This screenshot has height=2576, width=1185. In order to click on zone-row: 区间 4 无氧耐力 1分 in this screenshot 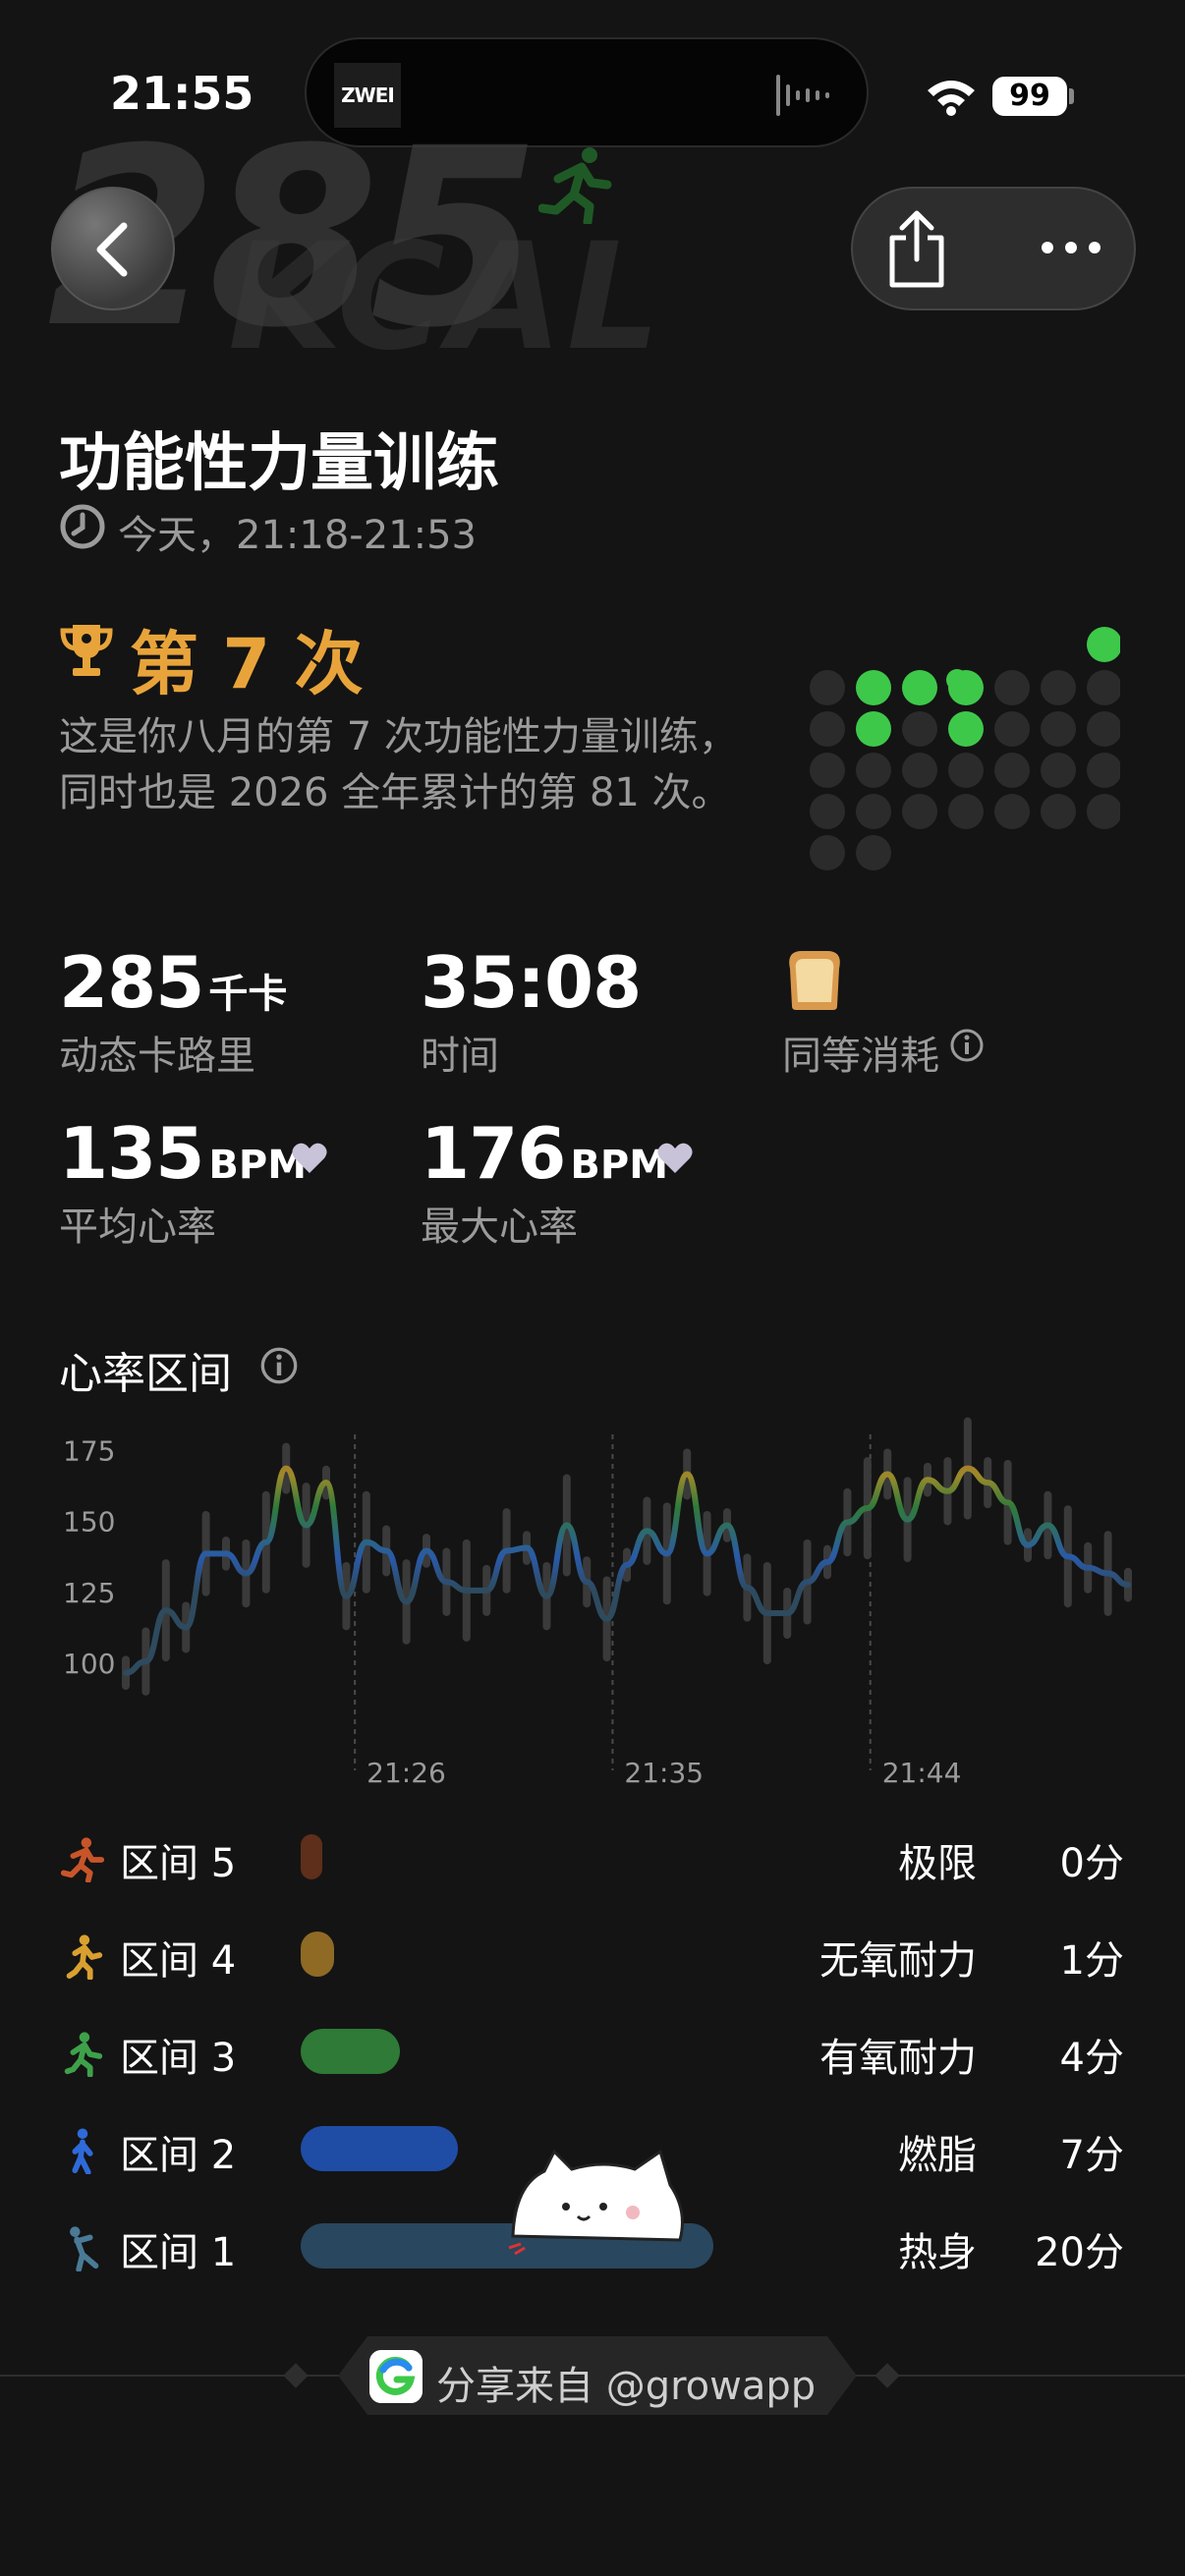, I will do `click(592, 1954)`.